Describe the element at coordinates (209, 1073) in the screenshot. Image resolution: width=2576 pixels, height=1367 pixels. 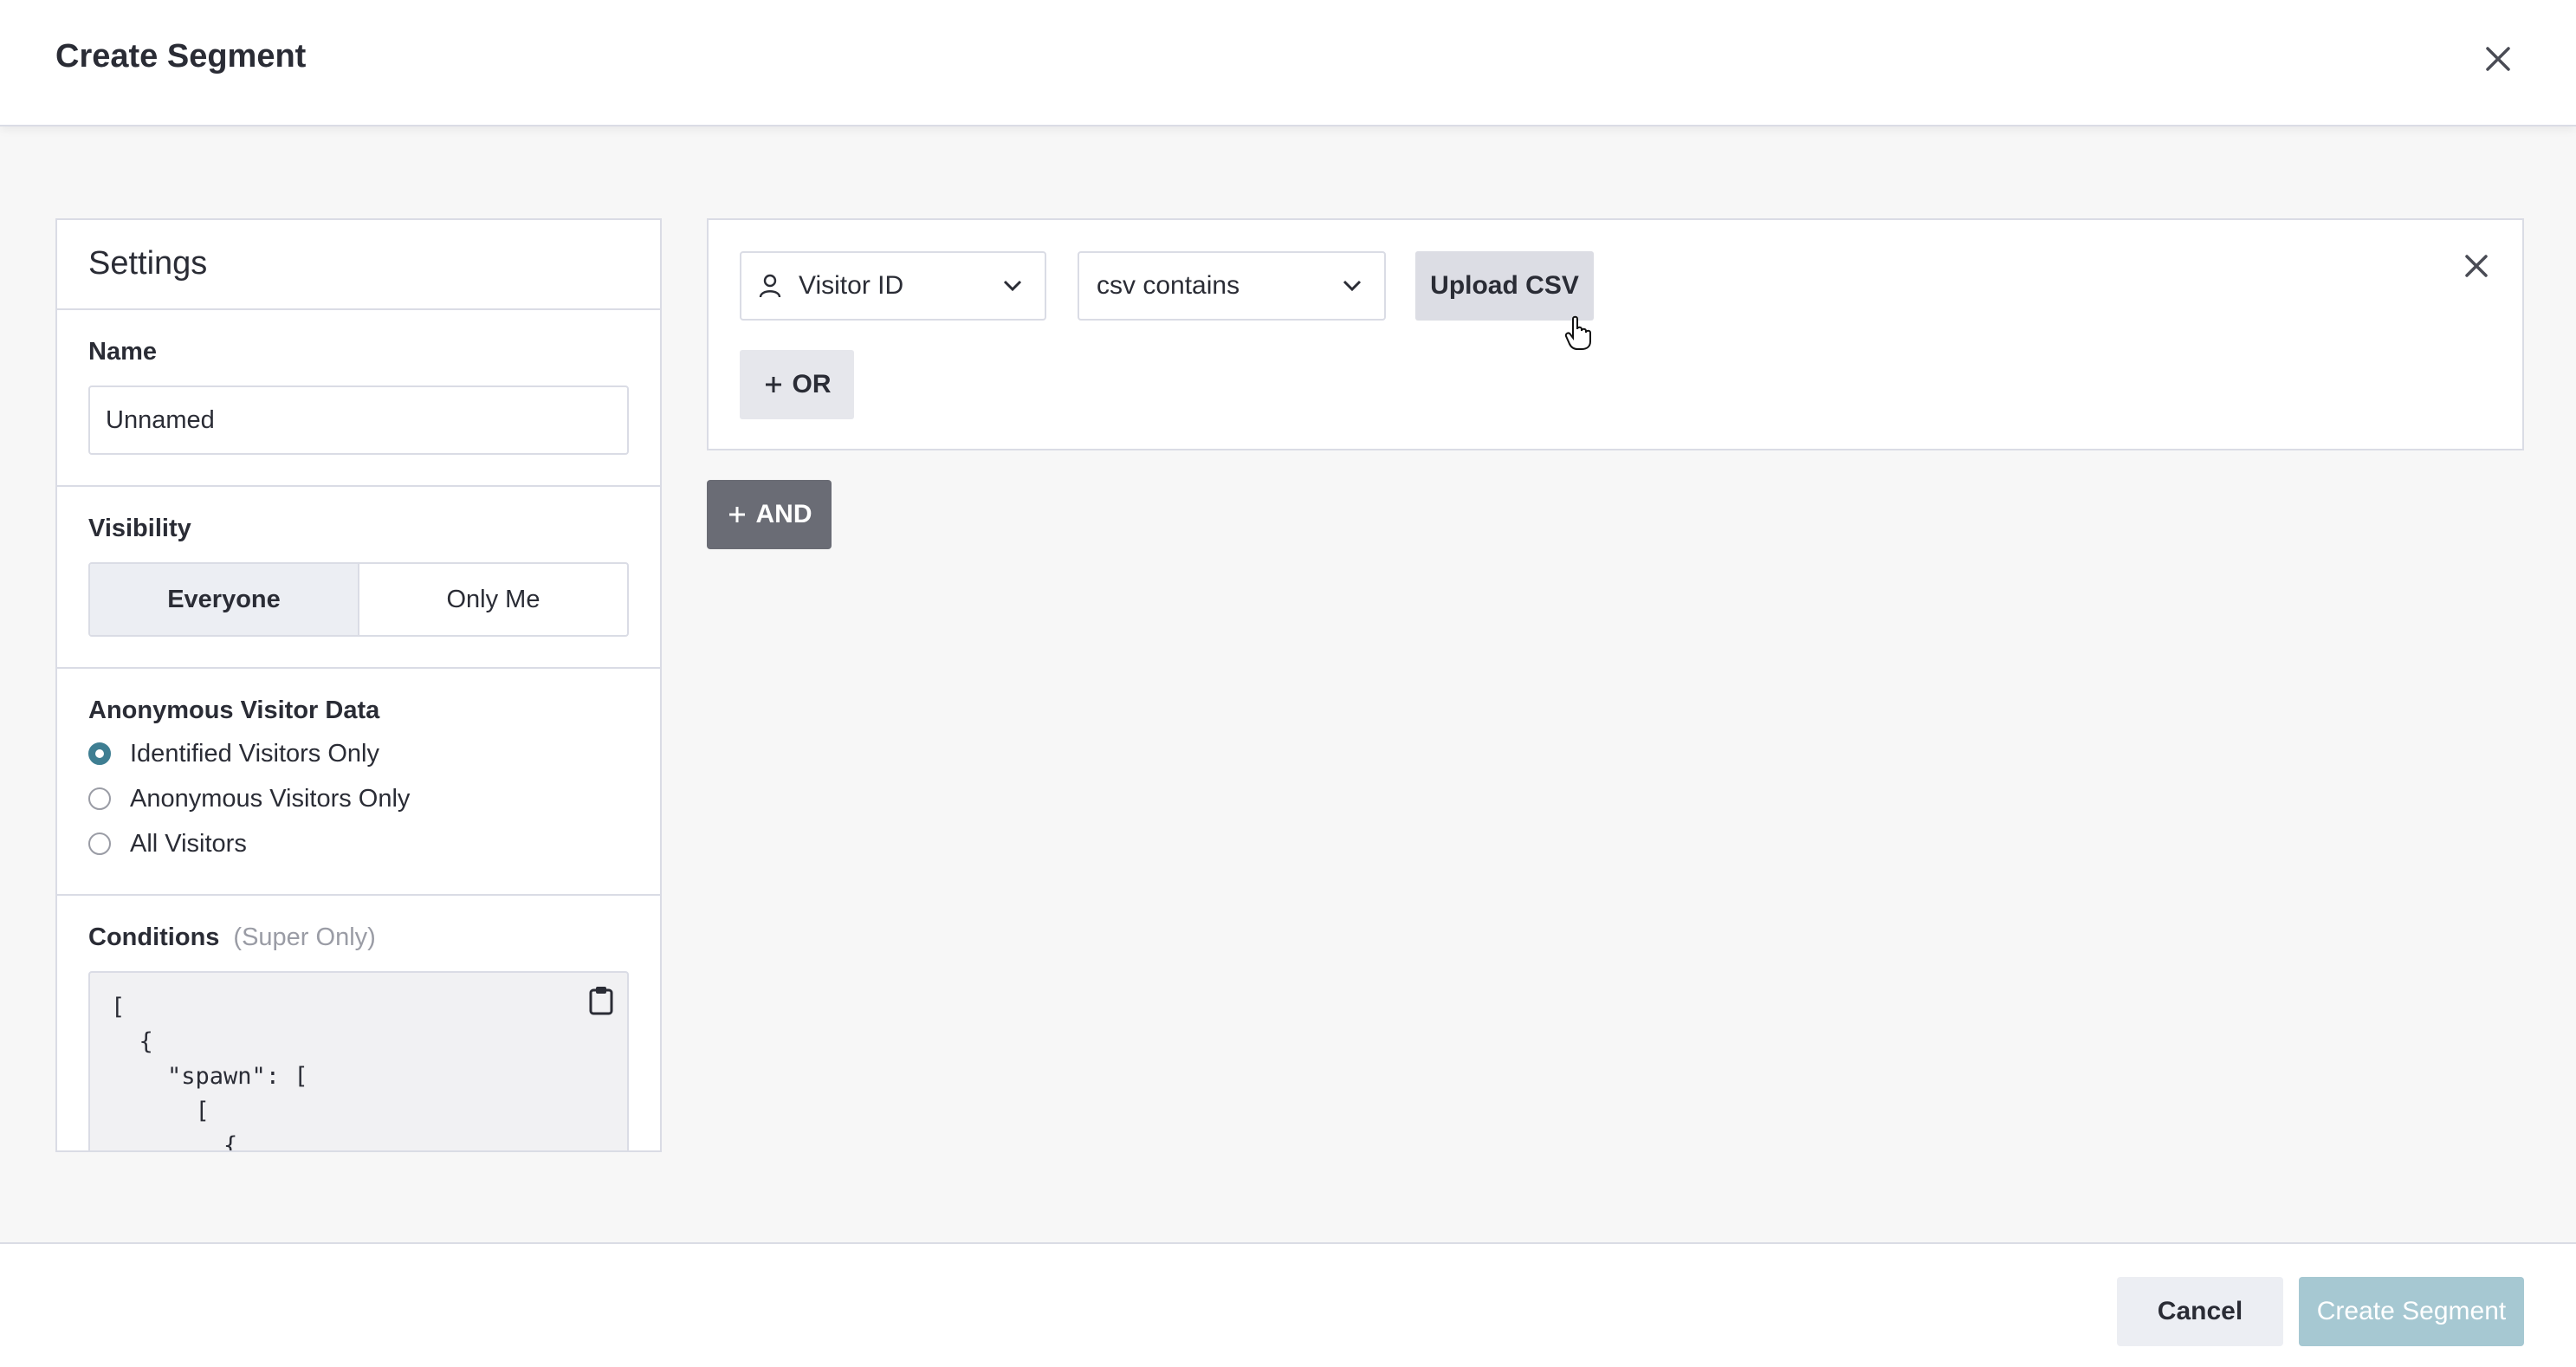
I see `conditions-json: [ { "spawn": [ [ {` at that location.